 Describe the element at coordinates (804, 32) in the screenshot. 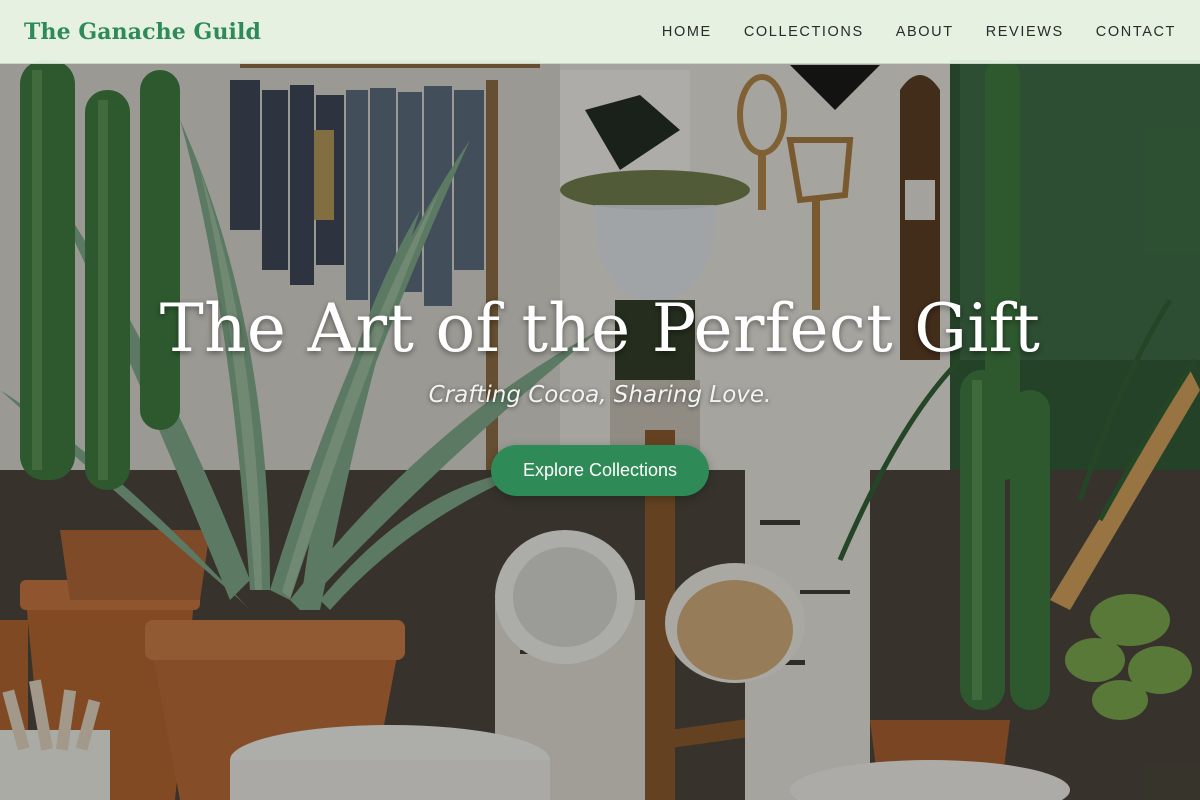

I see `nav-link-collections: COLLECTIONS` at that location.